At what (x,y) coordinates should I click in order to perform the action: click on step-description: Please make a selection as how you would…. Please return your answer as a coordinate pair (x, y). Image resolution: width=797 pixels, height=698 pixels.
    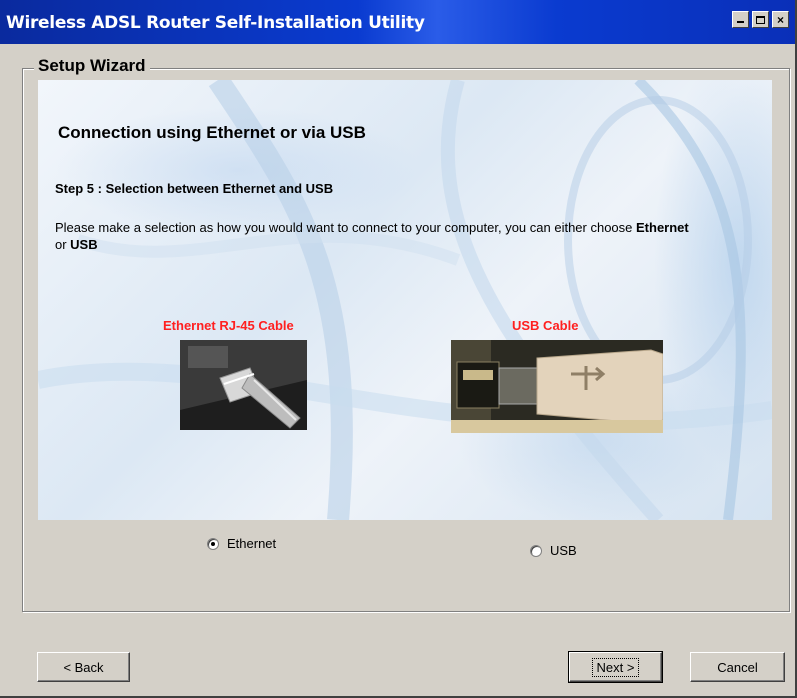
    Looking at the image, I should click on (375, 236).